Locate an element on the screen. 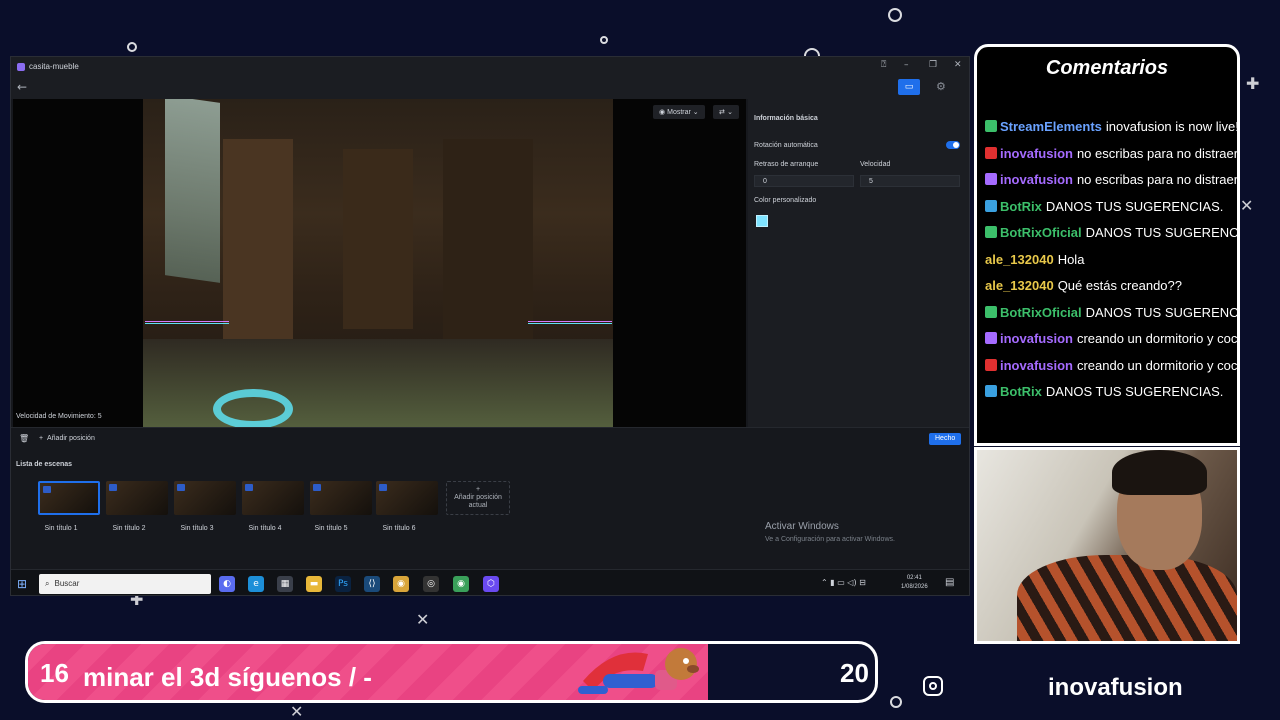 The height and width of the screenshot is (720, 1280). activate-windows-title: Activar Windows is located at coordinates (802, 526).